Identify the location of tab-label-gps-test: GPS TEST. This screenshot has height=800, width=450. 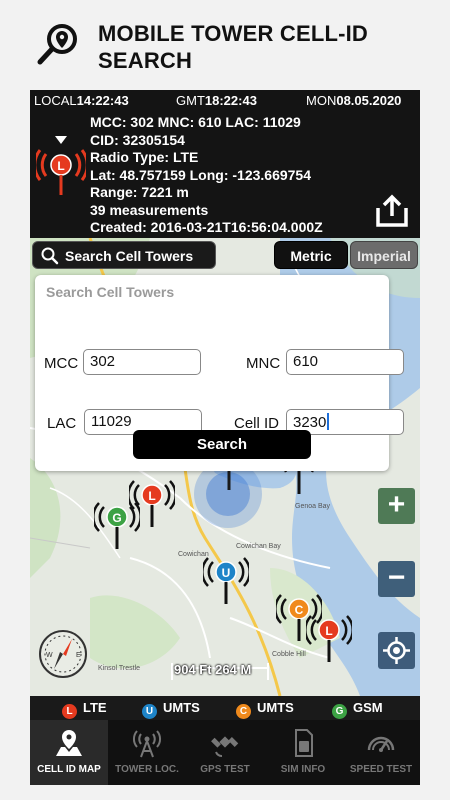
(225, 769).